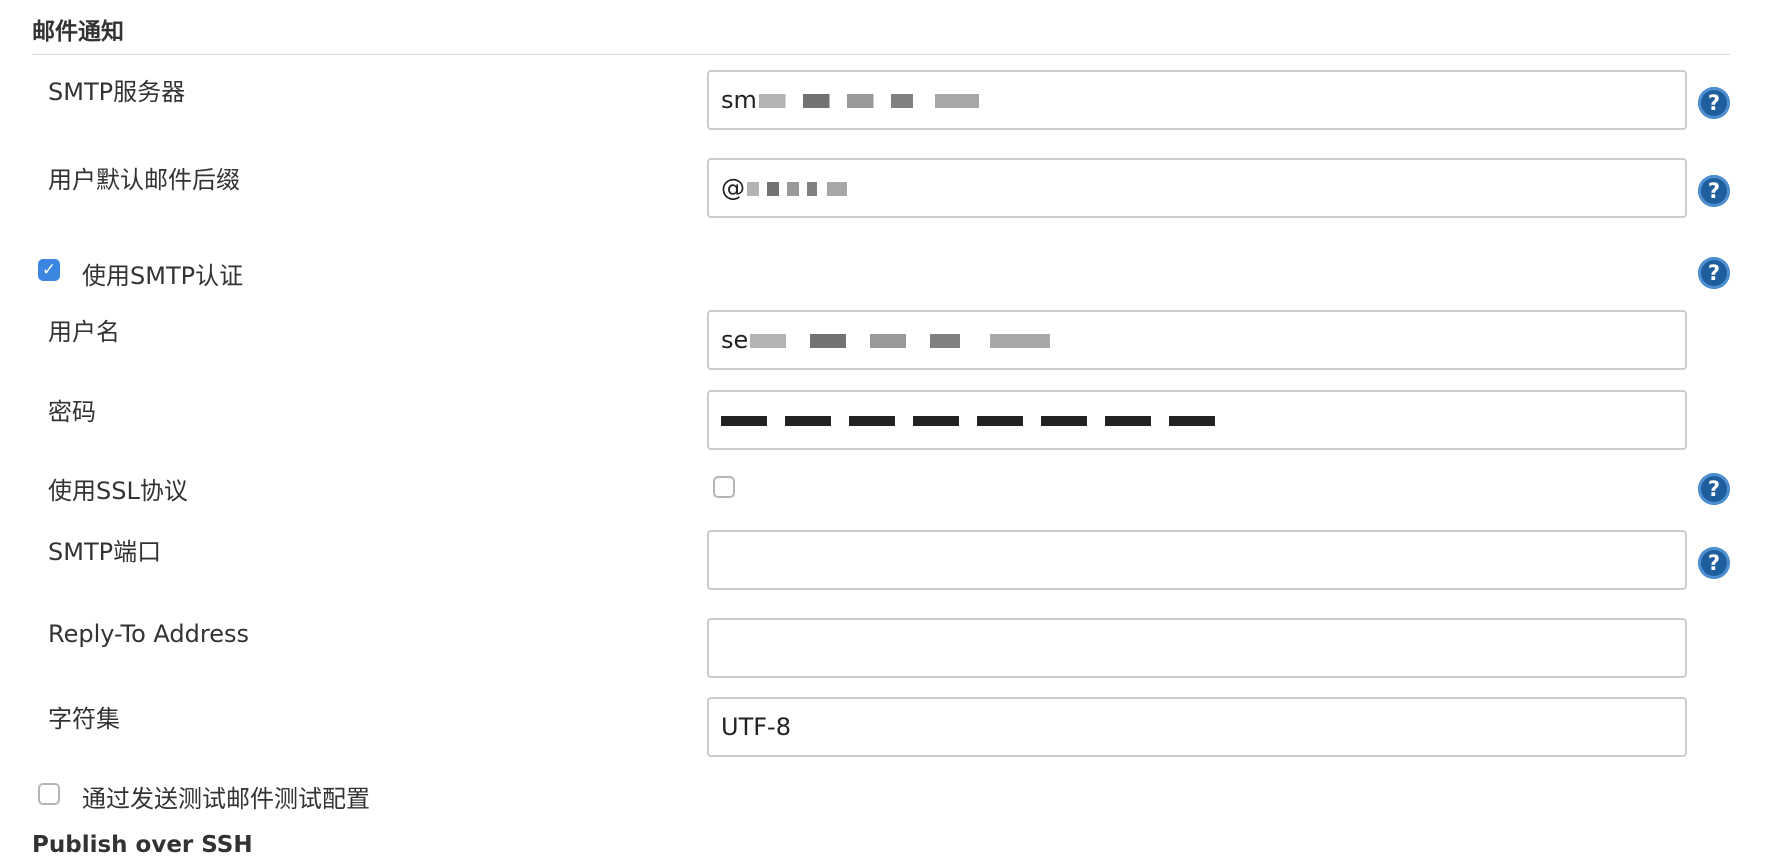 This screenshot has height=858, width=1772. Describe the element at coordinates (84, 719) in the screenshot. I see `charset-label: 字符集` at that location.